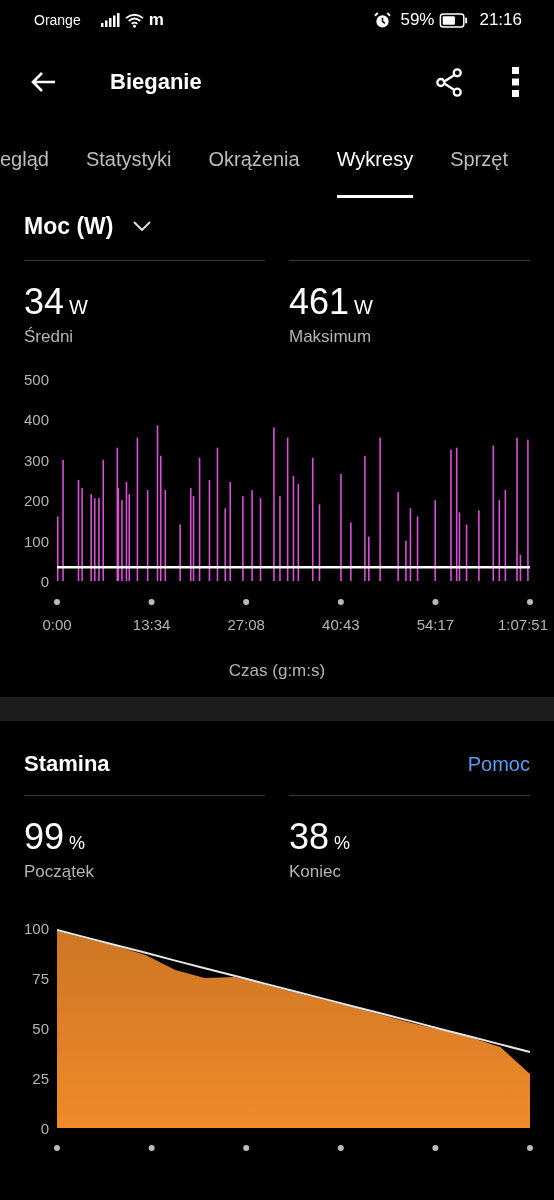 This screenshot has height=1200, width=554. I want to click on stat-value: 34, so click(44, 302).